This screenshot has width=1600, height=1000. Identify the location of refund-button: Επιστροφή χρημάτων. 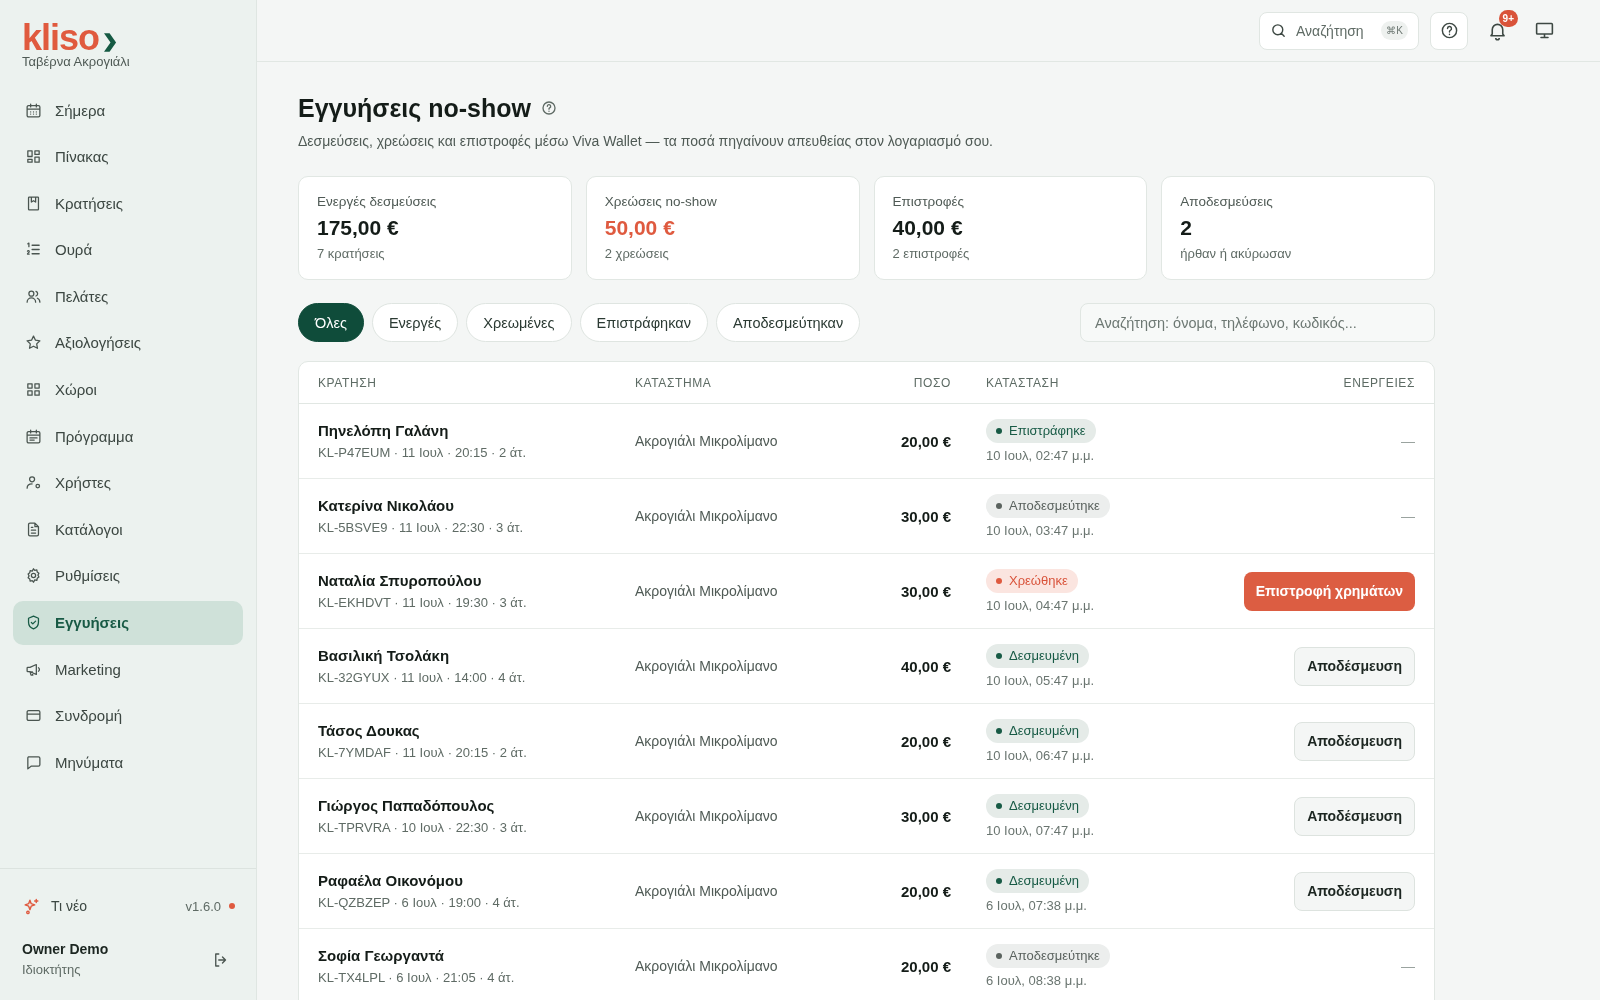
(1329, 591).